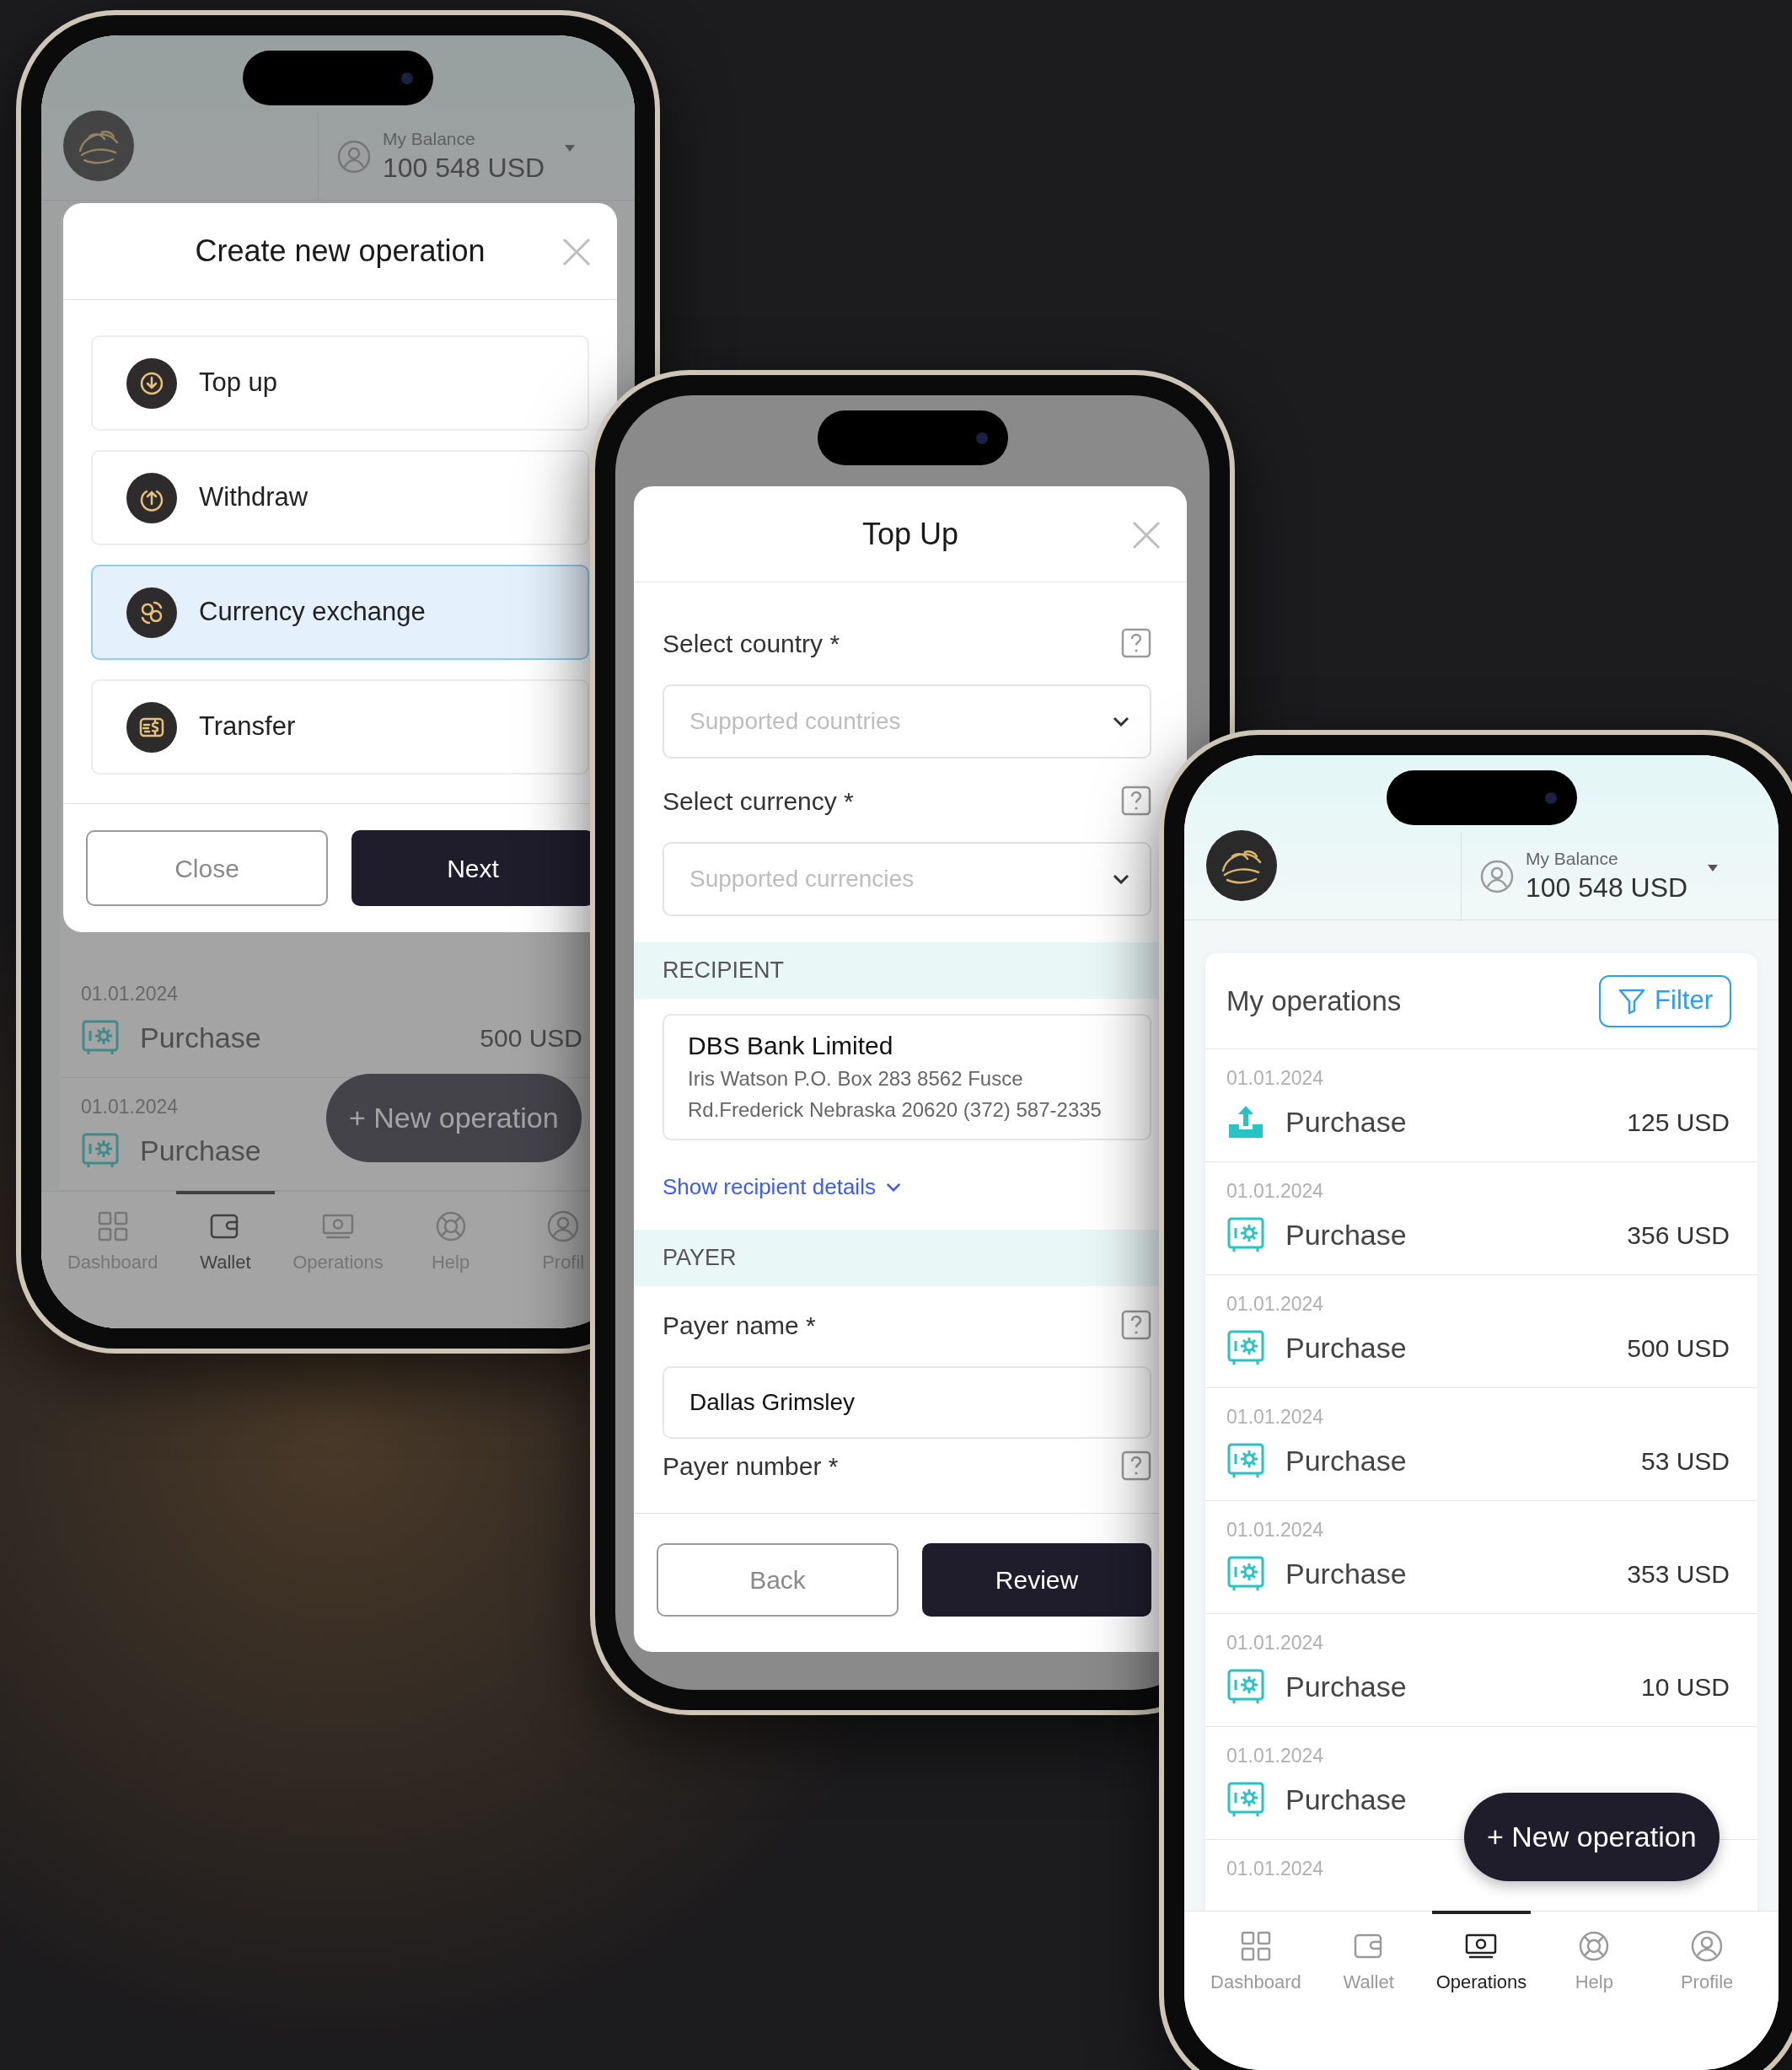  What do you see at coordinates (1678, 1235) in the screenshot?
I see `operation-amount: 356 USD` at bounding box center [1678, 1235].